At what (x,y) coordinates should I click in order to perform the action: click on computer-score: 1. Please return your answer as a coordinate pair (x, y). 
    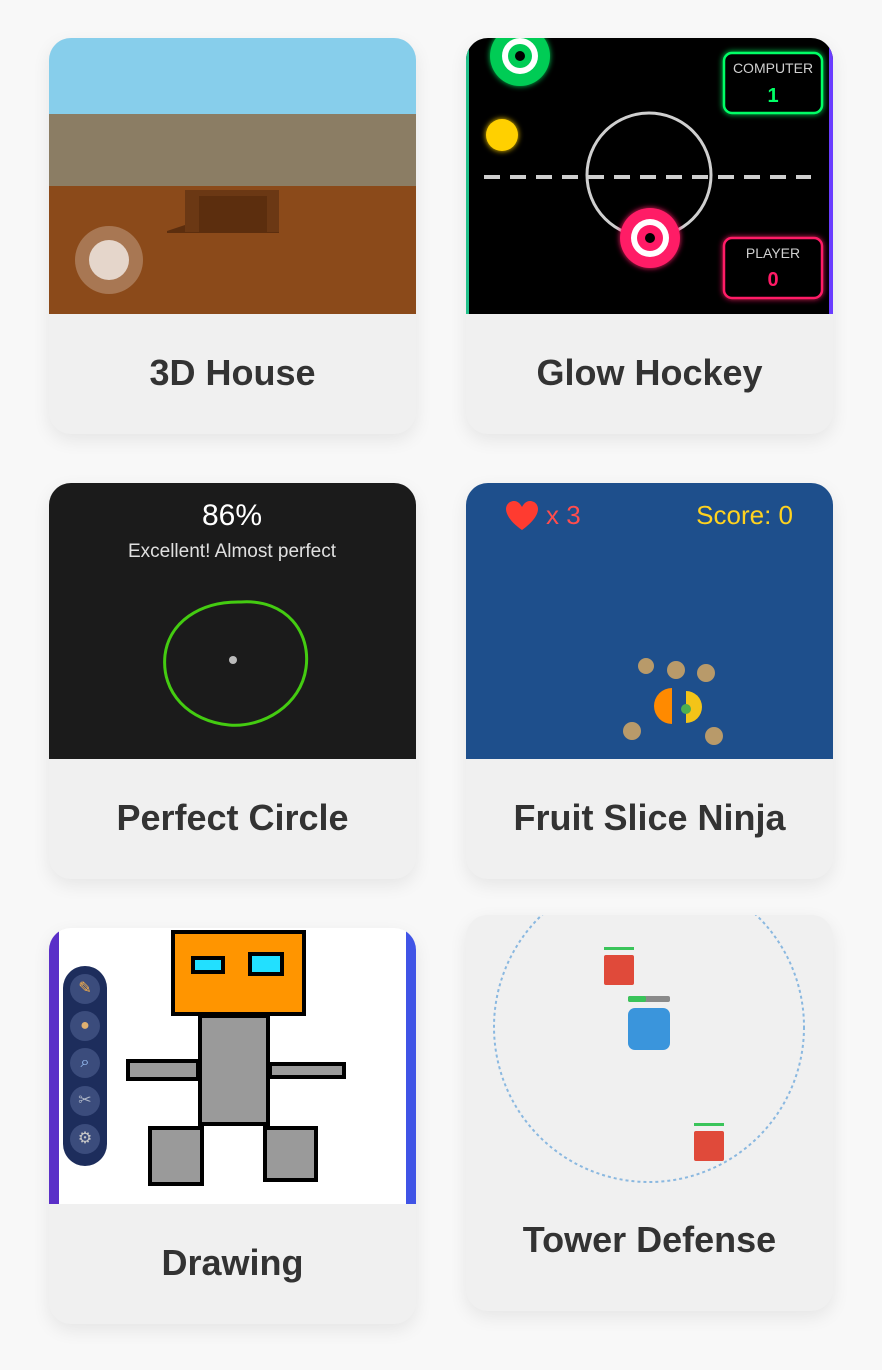
    Looking at the image, I should click on (772, 96).